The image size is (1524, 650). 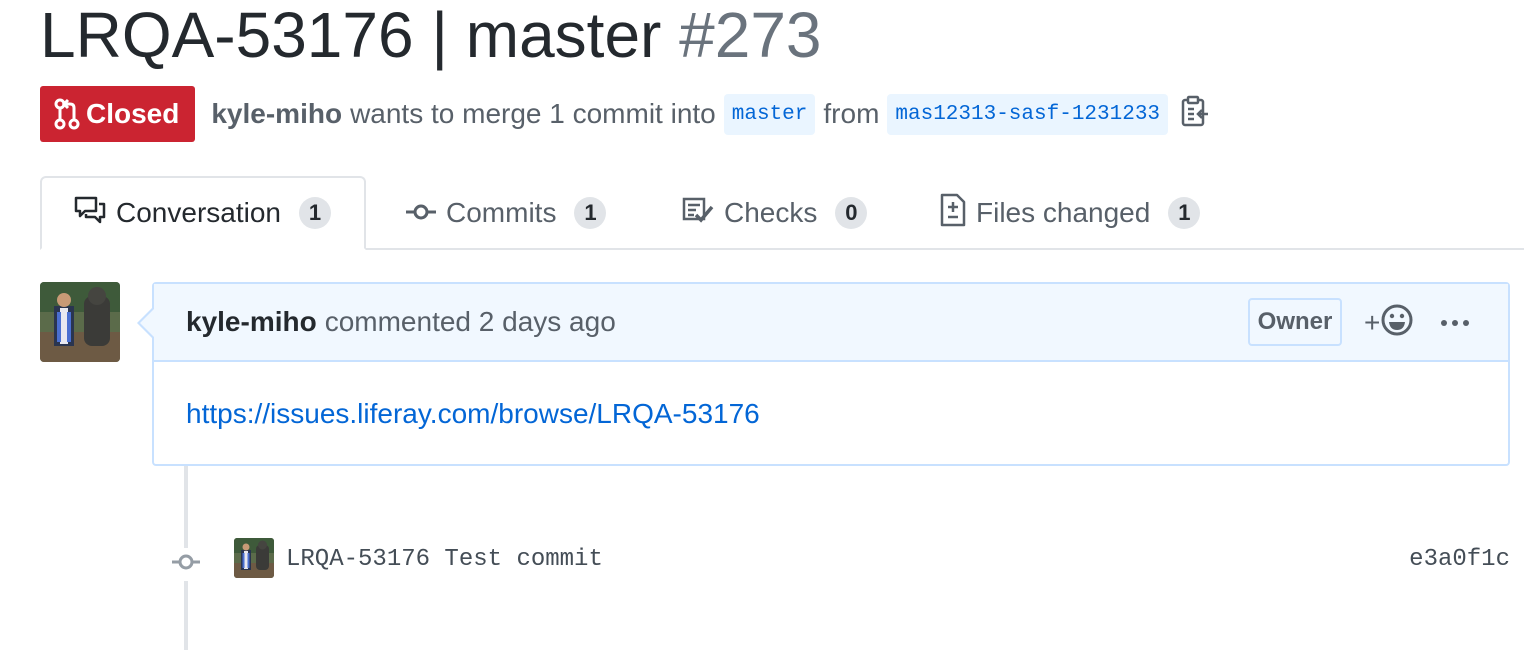 I want to click on add-reaction-button: +, so click(x=1389, y=323).